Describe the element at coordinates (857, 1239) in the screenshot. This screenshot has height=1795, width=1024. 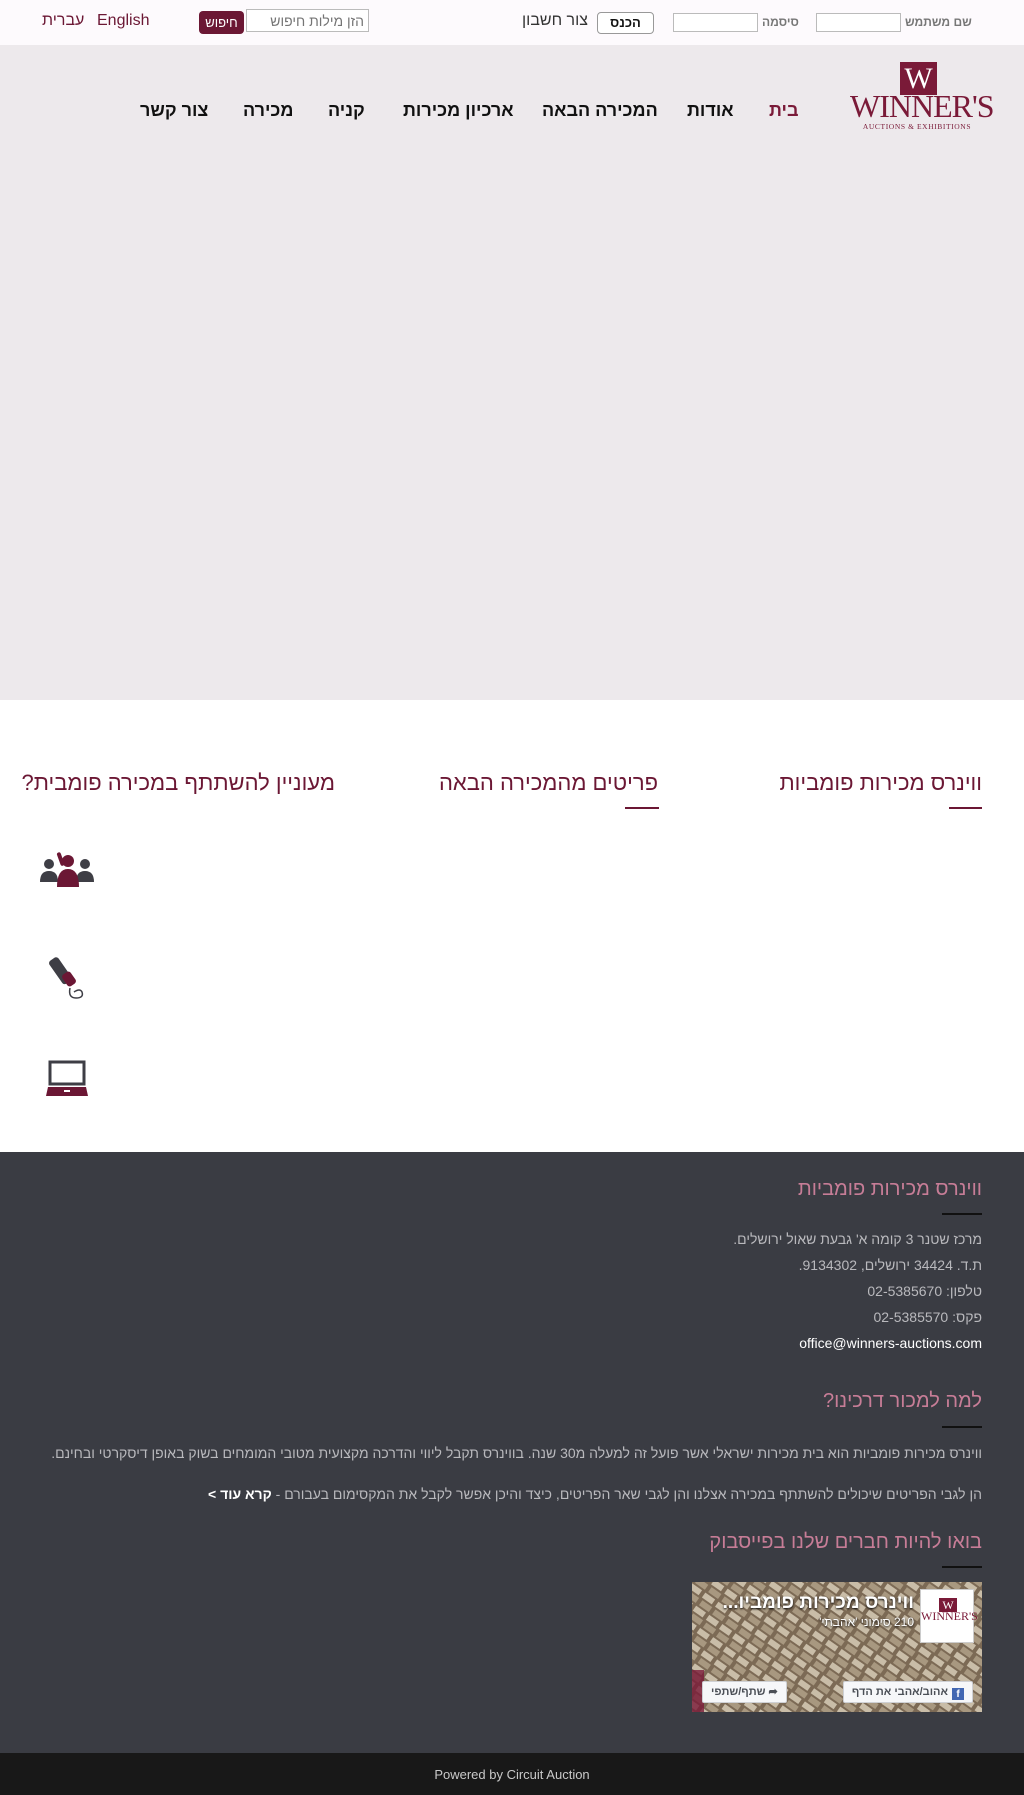
I see `footer-address: מרכז שטנר 3 קומה א' גבעת שאול ירושלים.` at that location.